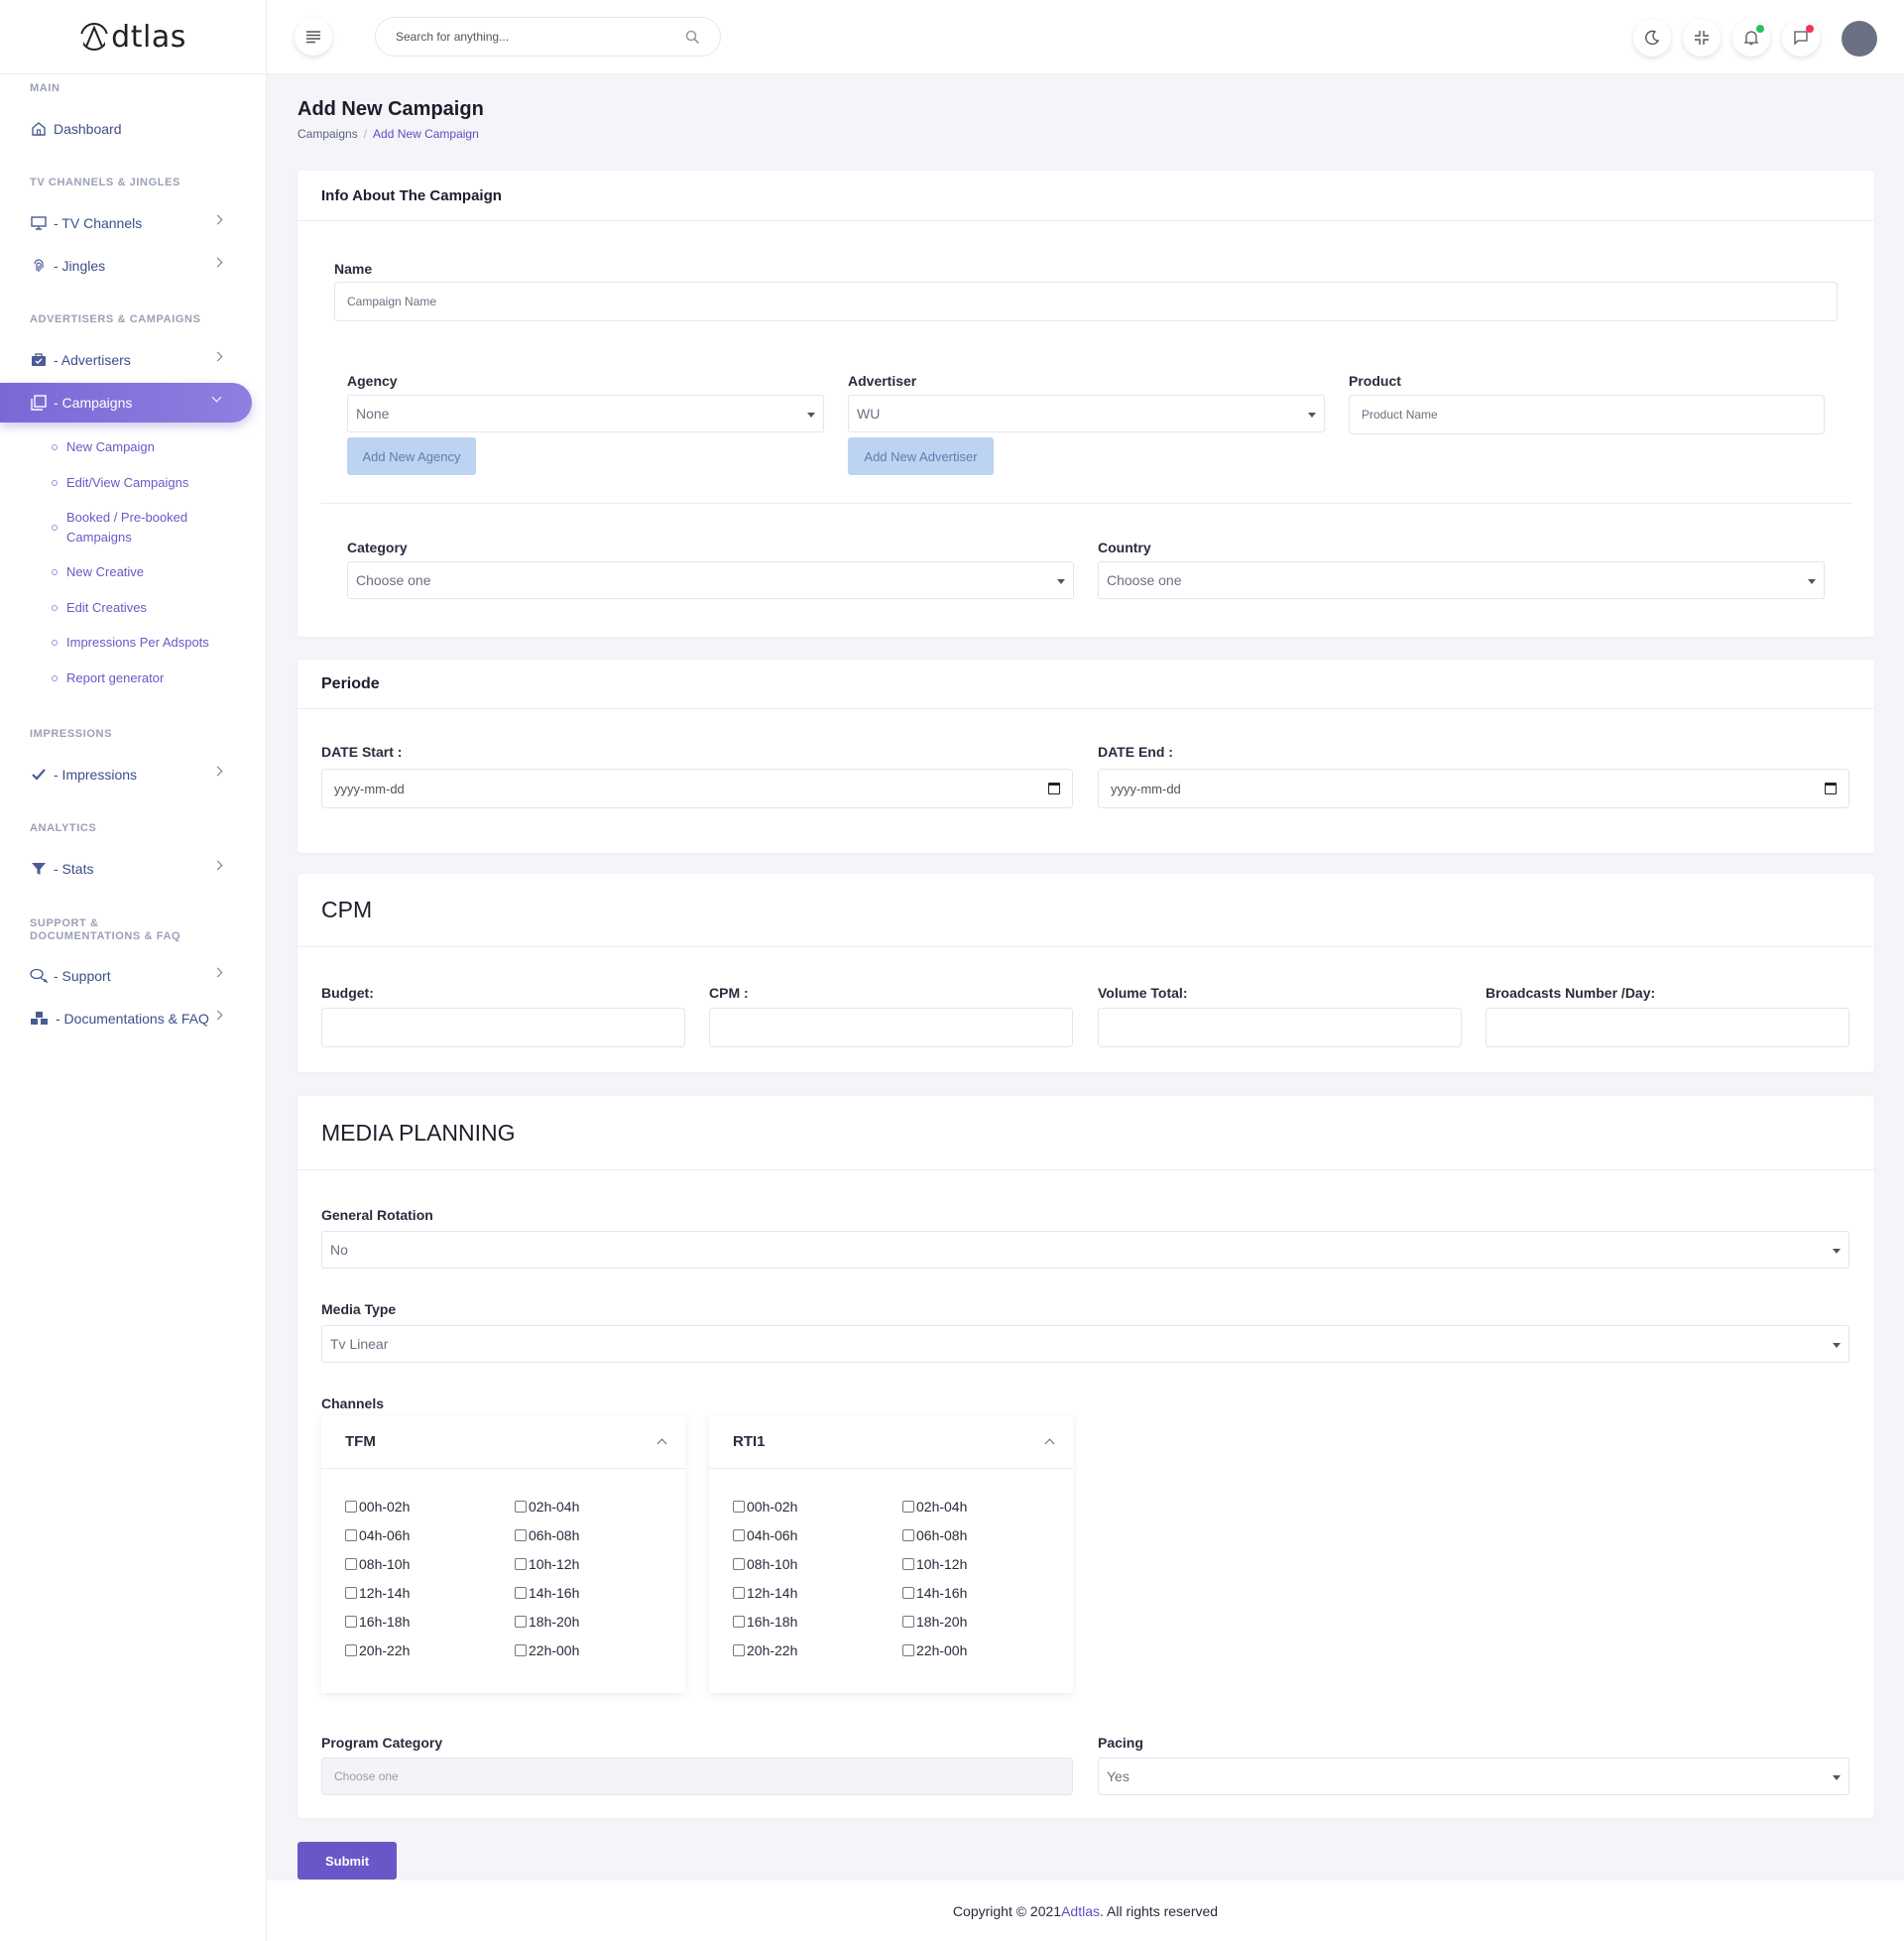 Image resolution: width=1904 pixels, height=1941 pixels. I want to click on add-advertiser-button: Add New Advertiser, so click(921, 456).